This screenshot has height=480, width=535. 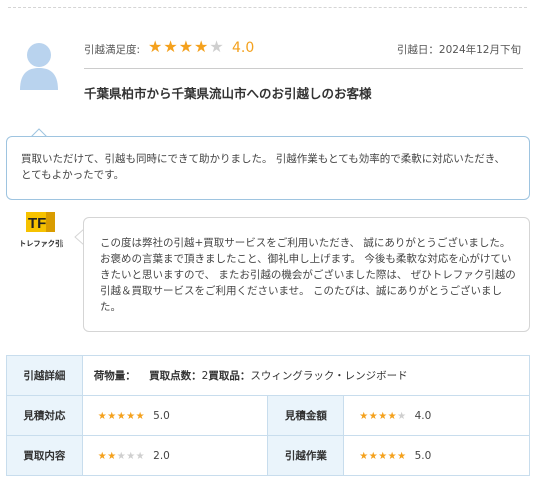 What do you see at coordinates (179, 46) in the screenshot?
I see `satisfaction-stars-on: ★★★★` at bounding box center [179, 46].